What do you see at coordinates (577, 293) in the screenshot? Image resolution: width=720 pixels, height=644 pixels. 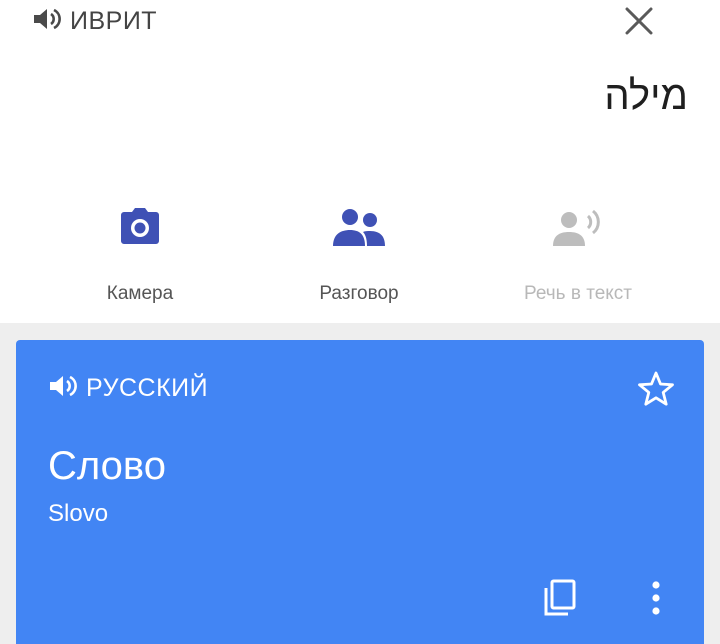 I see `transcribe-label: Речь в текст` at bounding box center [577, 293].